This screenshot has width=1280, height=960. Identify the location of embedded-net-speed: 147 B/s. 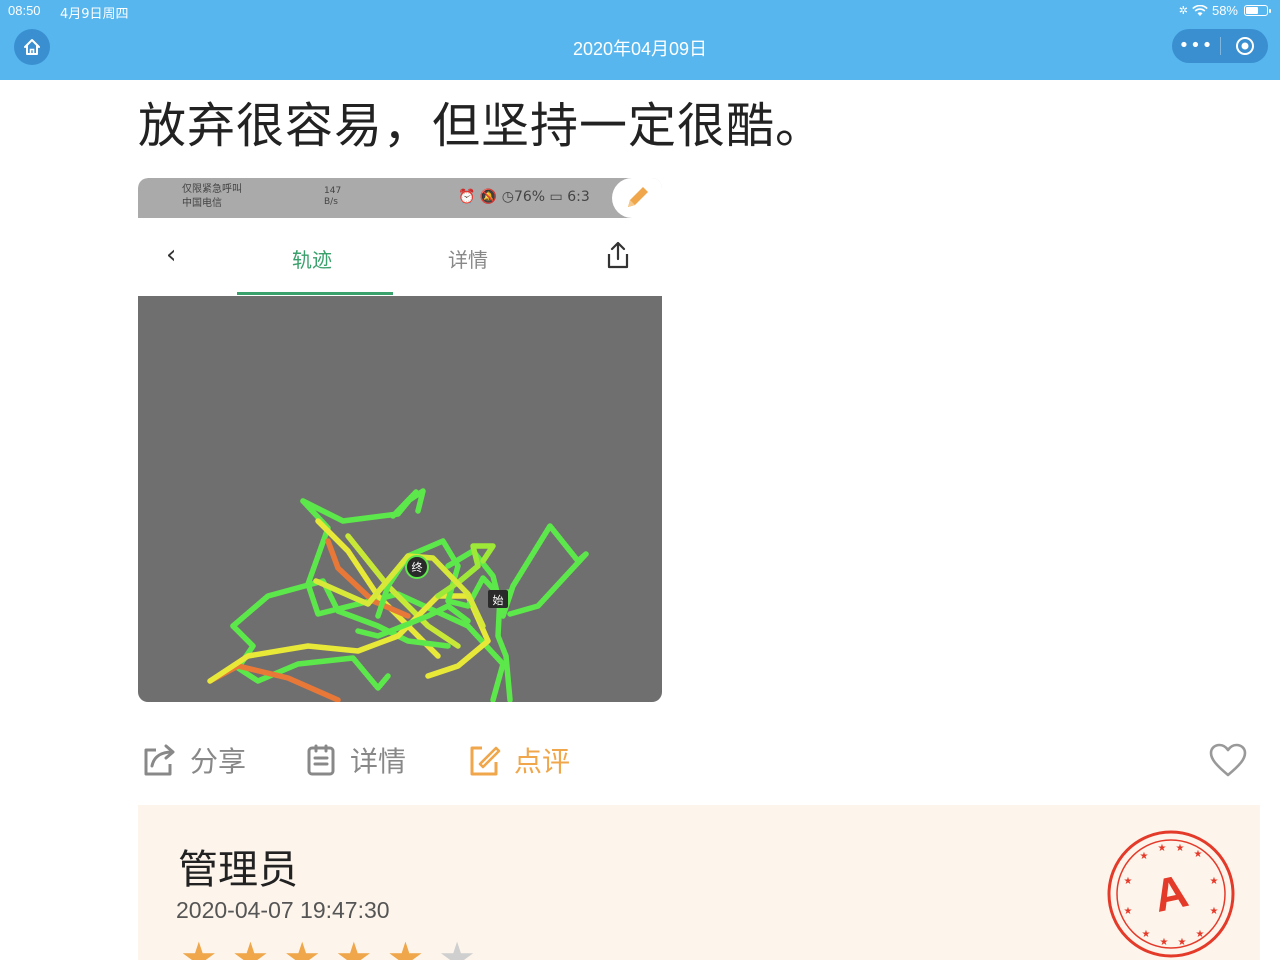
(332, 197).